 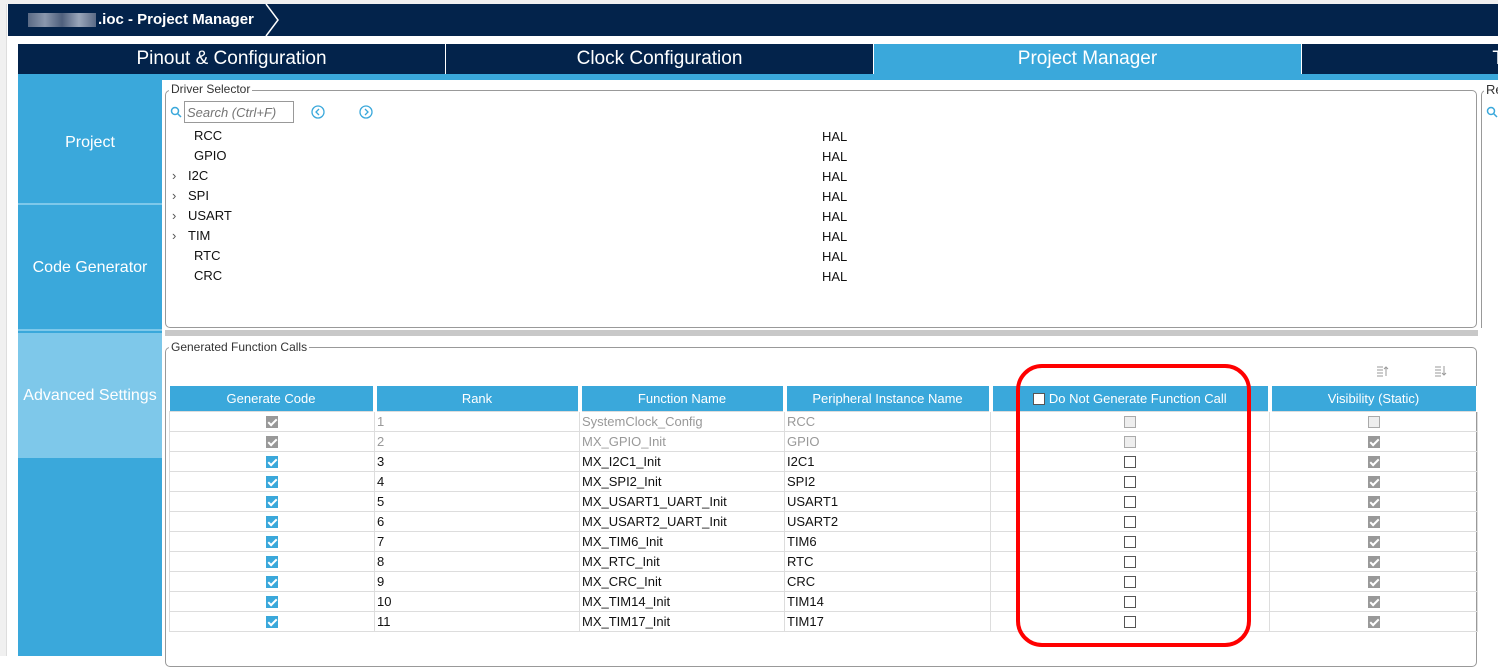 What do you see at coordinates (823, 421) in the screenshot?
I see `table-row: 1 SystemClock_Config RCC` at bounding box center [823, 421].